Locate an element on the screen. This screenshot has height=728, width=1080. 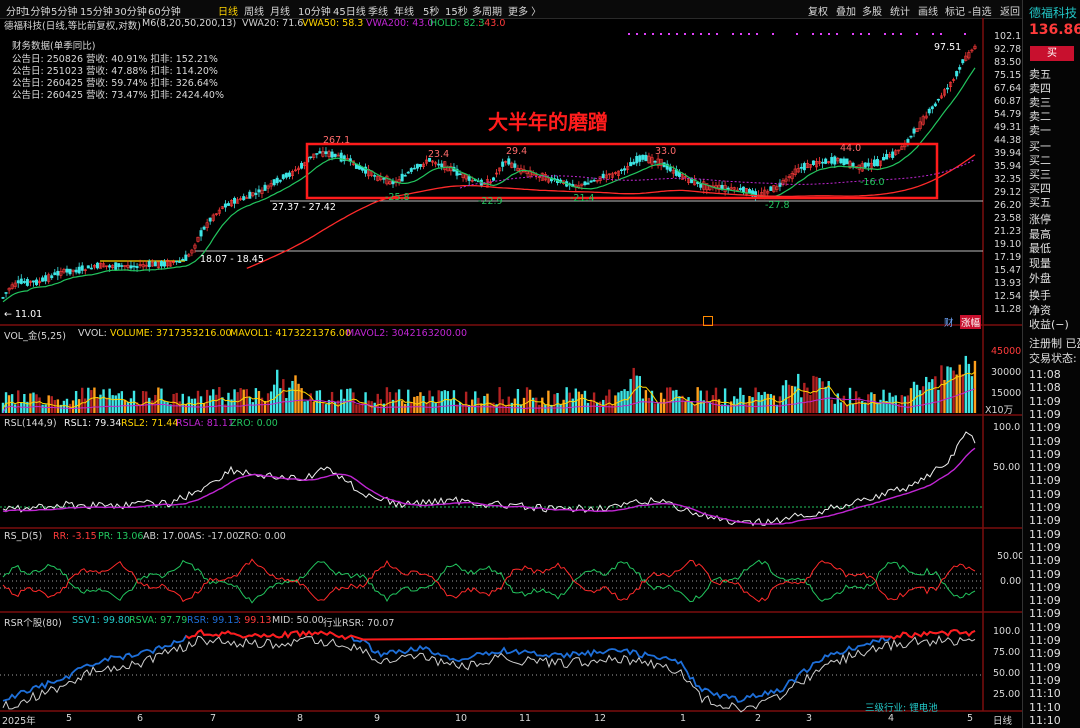
rsr-header-rsr: RSR: 99.13 is located at coordinates (213, 620).